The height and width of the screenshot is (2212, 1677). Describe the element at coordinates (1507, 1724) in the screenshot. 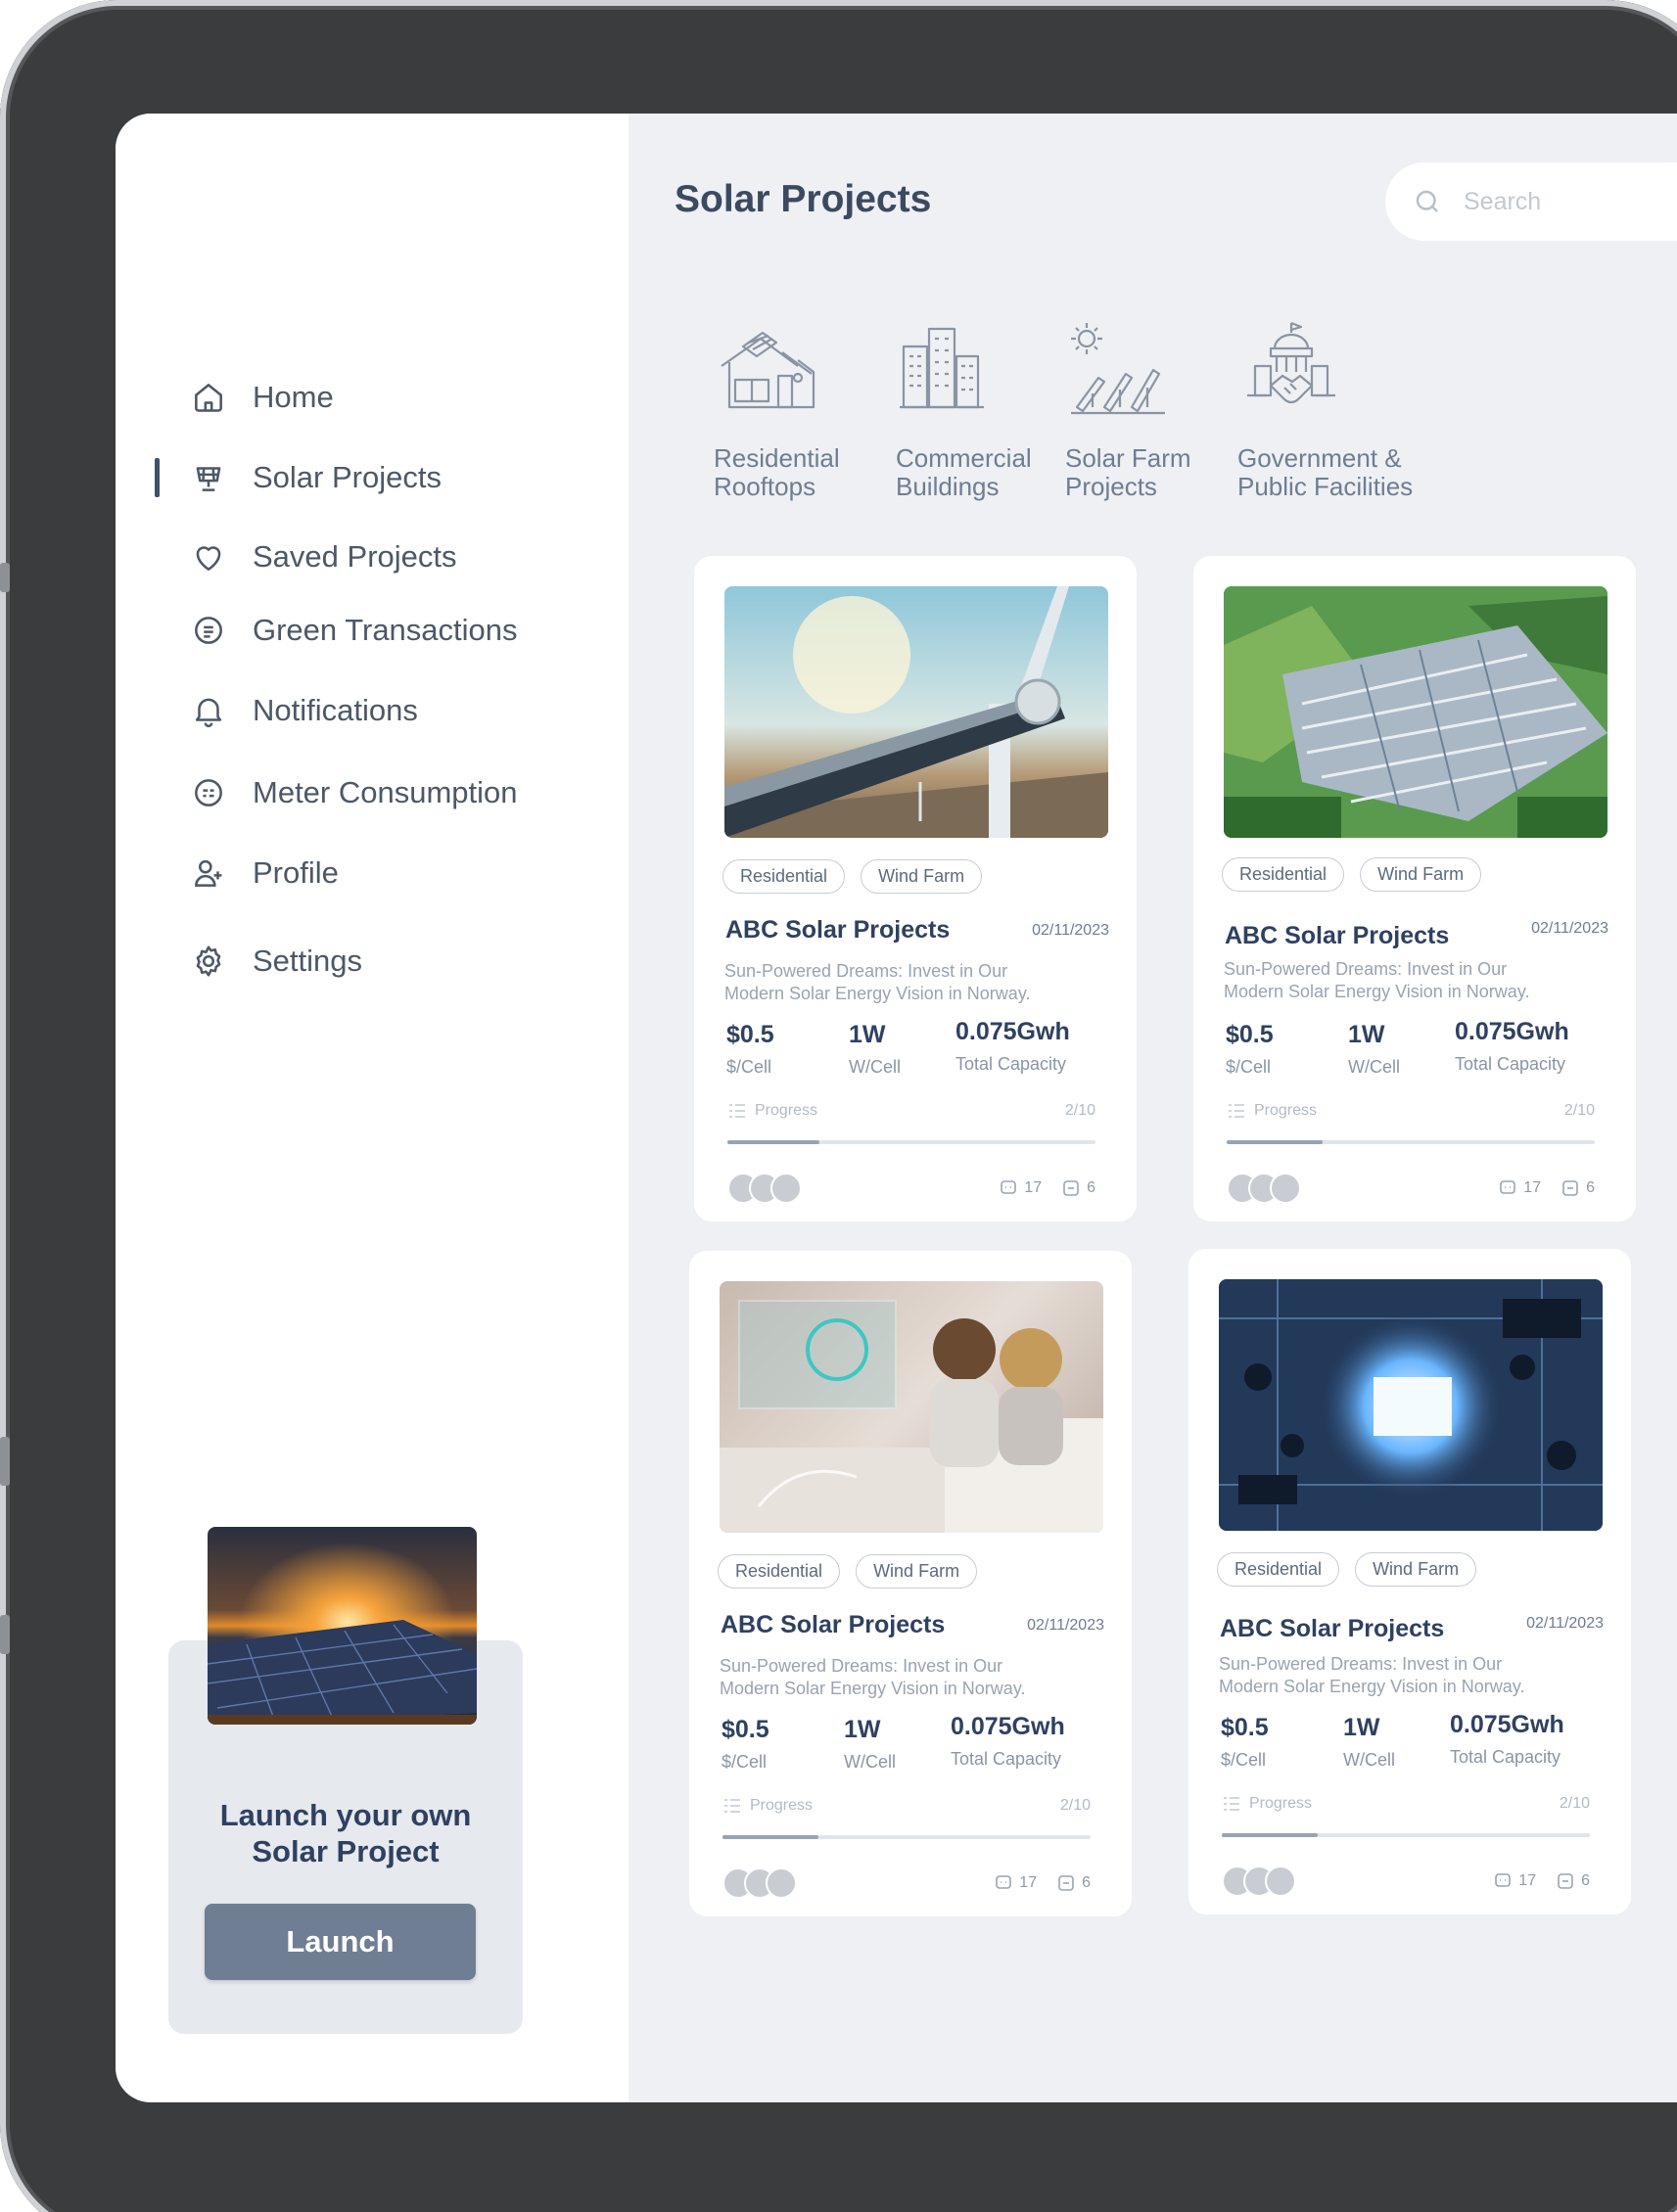

I see `stat-value: 0.075Gwh` at that location.